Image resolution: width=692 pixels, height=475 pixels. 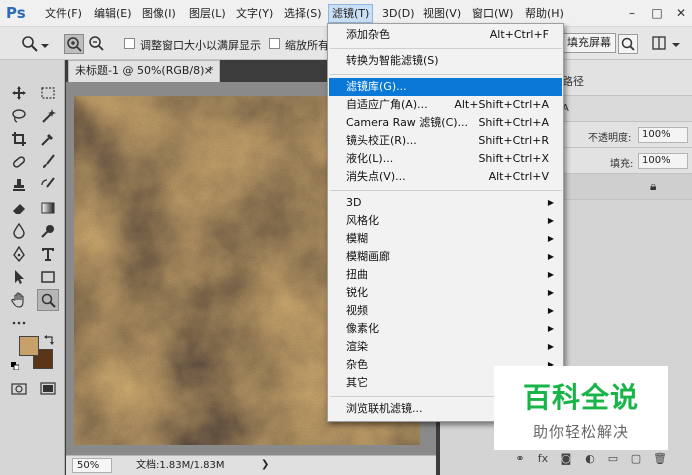 What do you see at coordinates (445, 123) in the screenshot?
I see `menu-item-camera-raw-filter: Camera Raw 滤镜(C)... Shift+Ctrl+A` at bounding box center [445, 123].